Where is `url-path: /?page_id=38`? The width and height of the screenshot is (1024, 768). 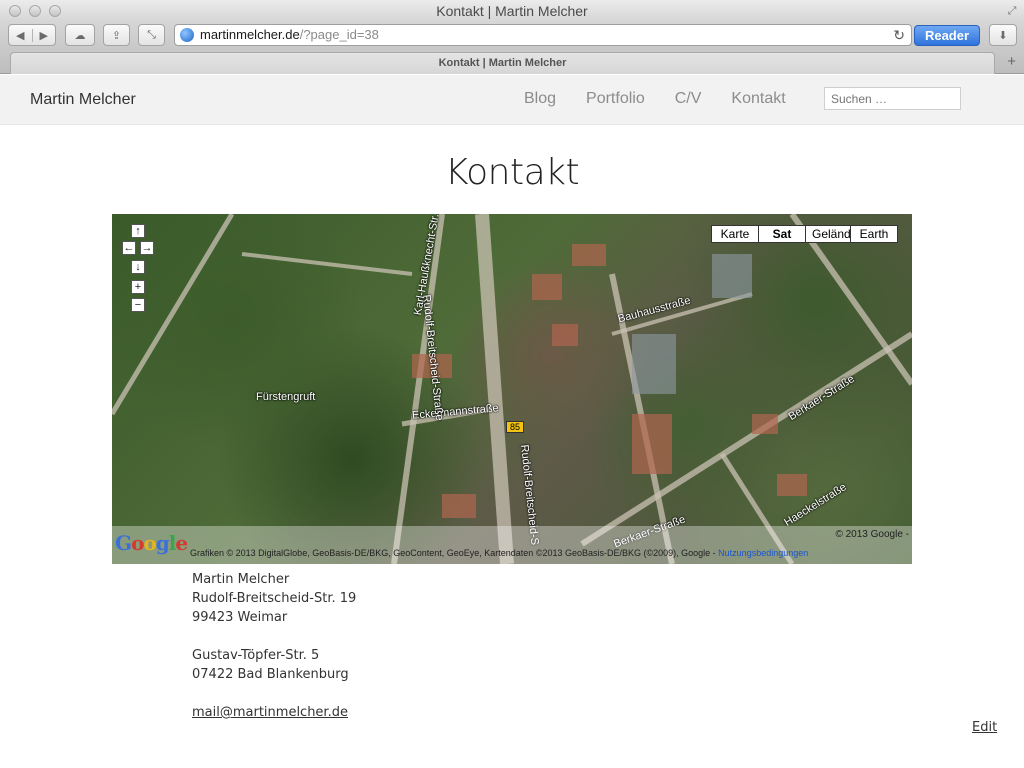
url-path: /?page_id=38 is located at coordinates (339, 34).